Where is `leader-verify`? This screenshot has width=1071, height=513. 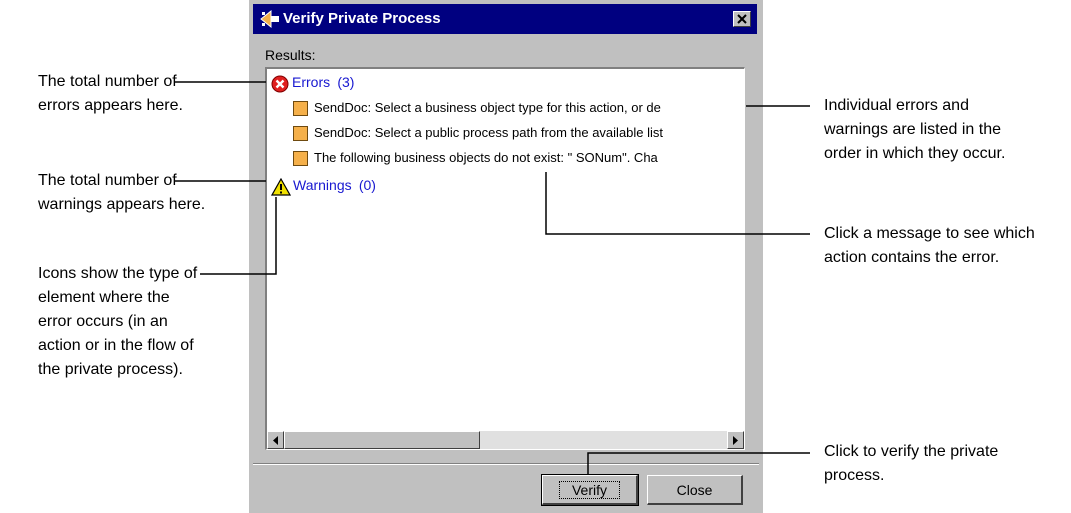
leader-verify is located at coordinates (698, 463).